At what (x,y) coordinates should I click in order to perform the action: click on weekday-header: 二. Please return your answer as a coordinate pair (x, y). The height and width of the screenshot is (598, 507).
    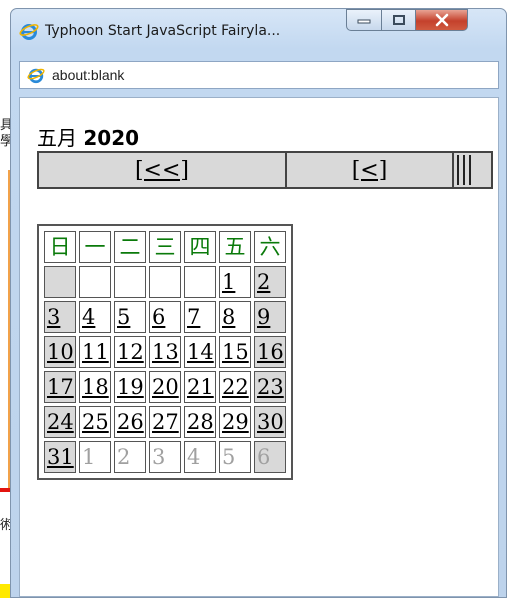
    Looking at the image, I should click on (130, 247).